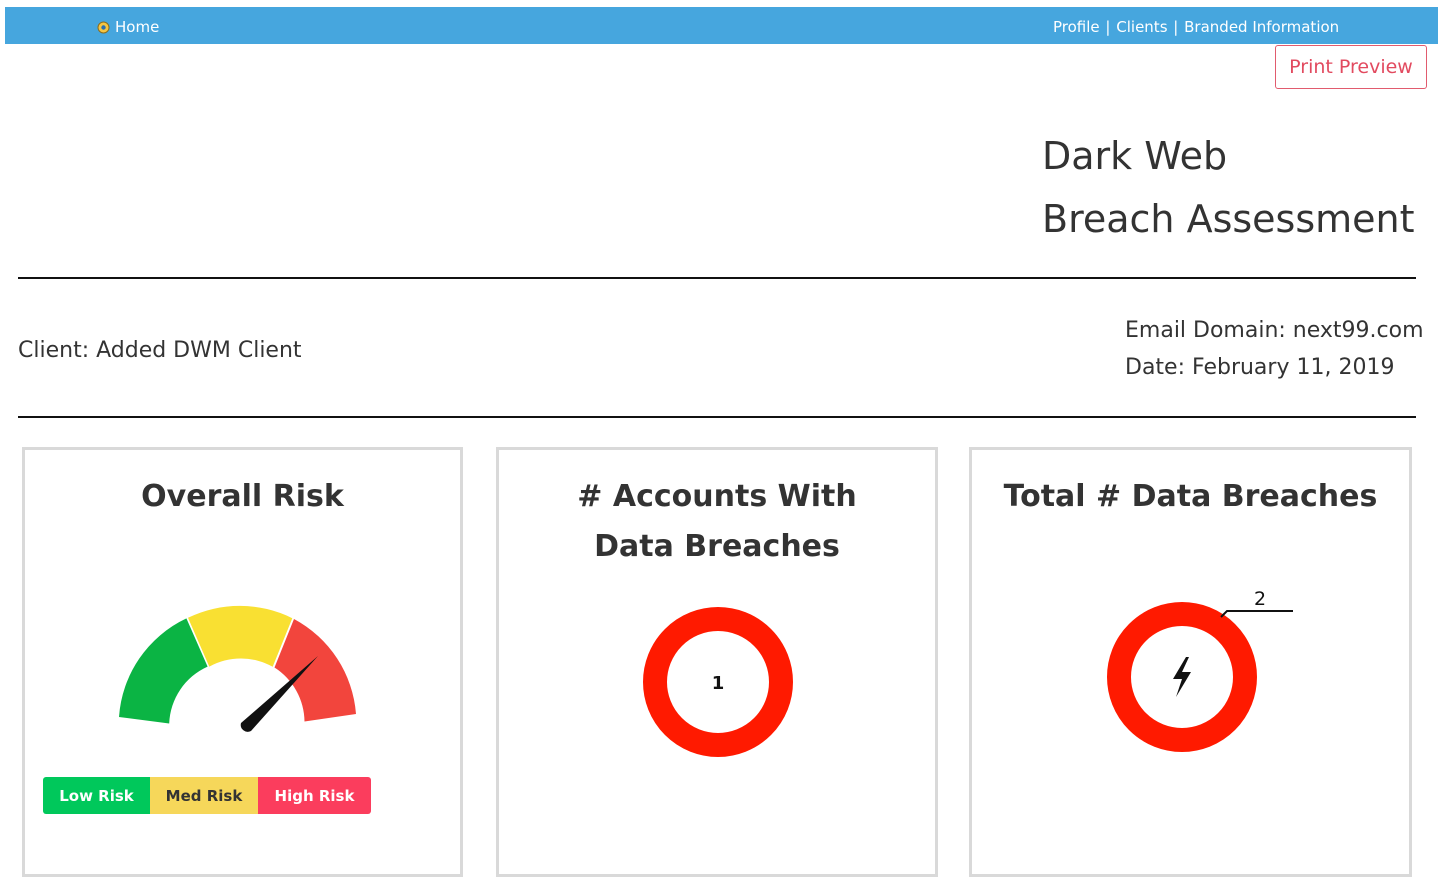  I want to click on report-title-line2: Breach Assessment, so click(1228, 219).